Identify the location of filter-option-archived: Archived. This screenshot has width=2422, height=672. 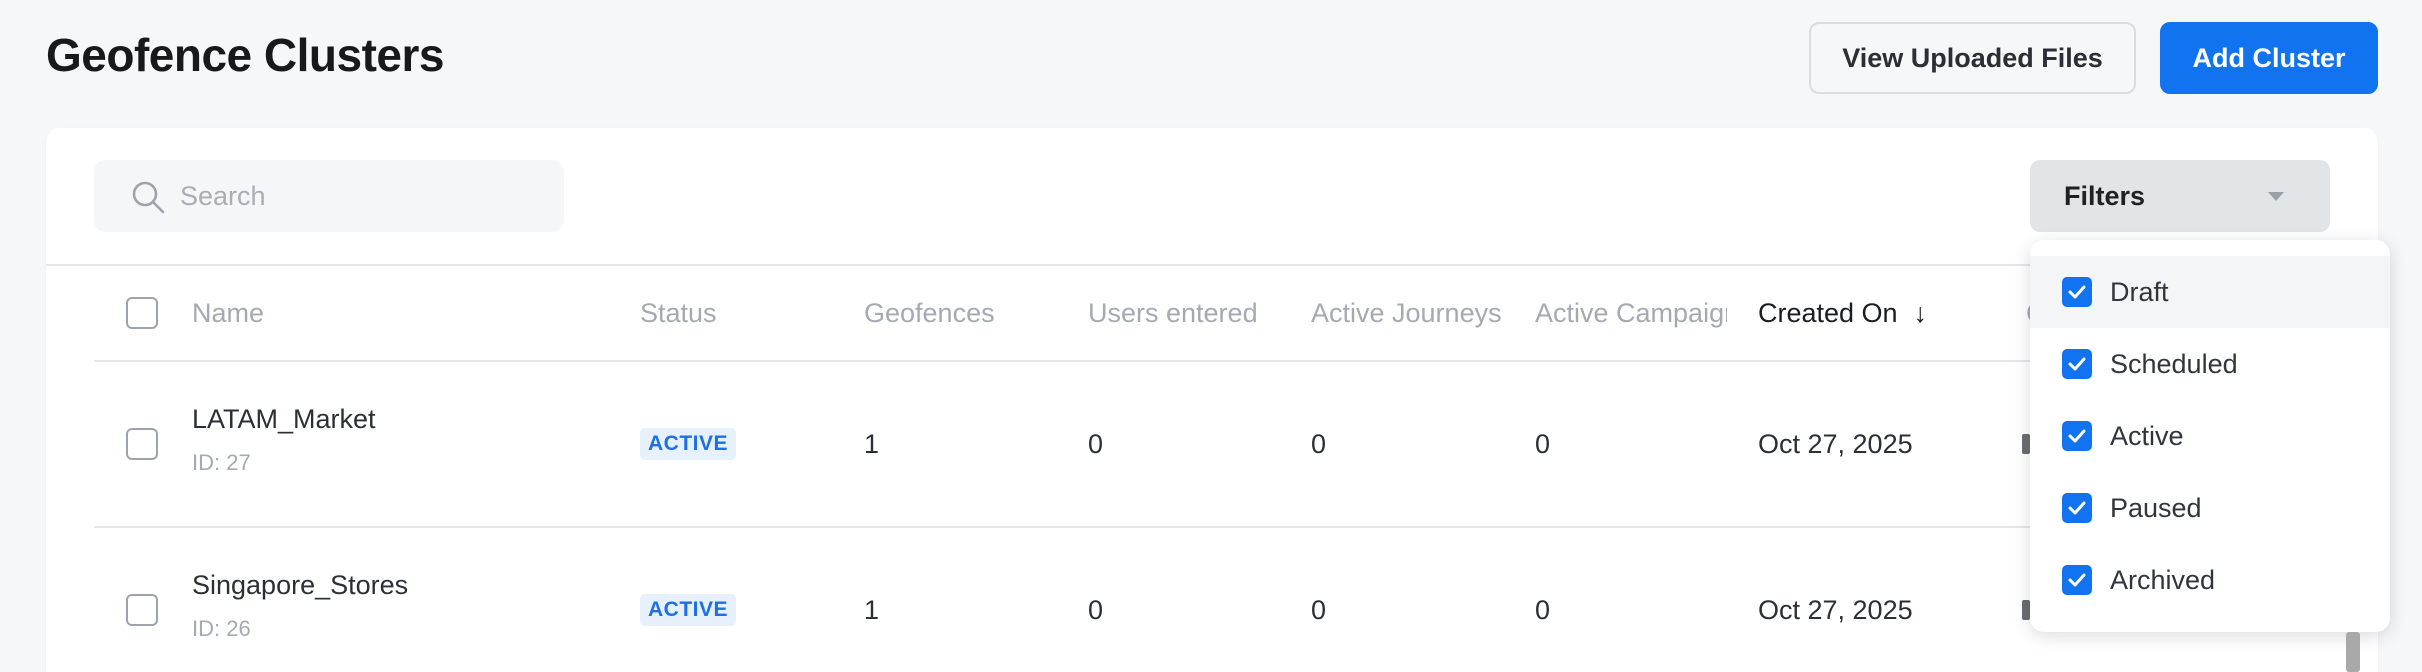
(2210, 580).